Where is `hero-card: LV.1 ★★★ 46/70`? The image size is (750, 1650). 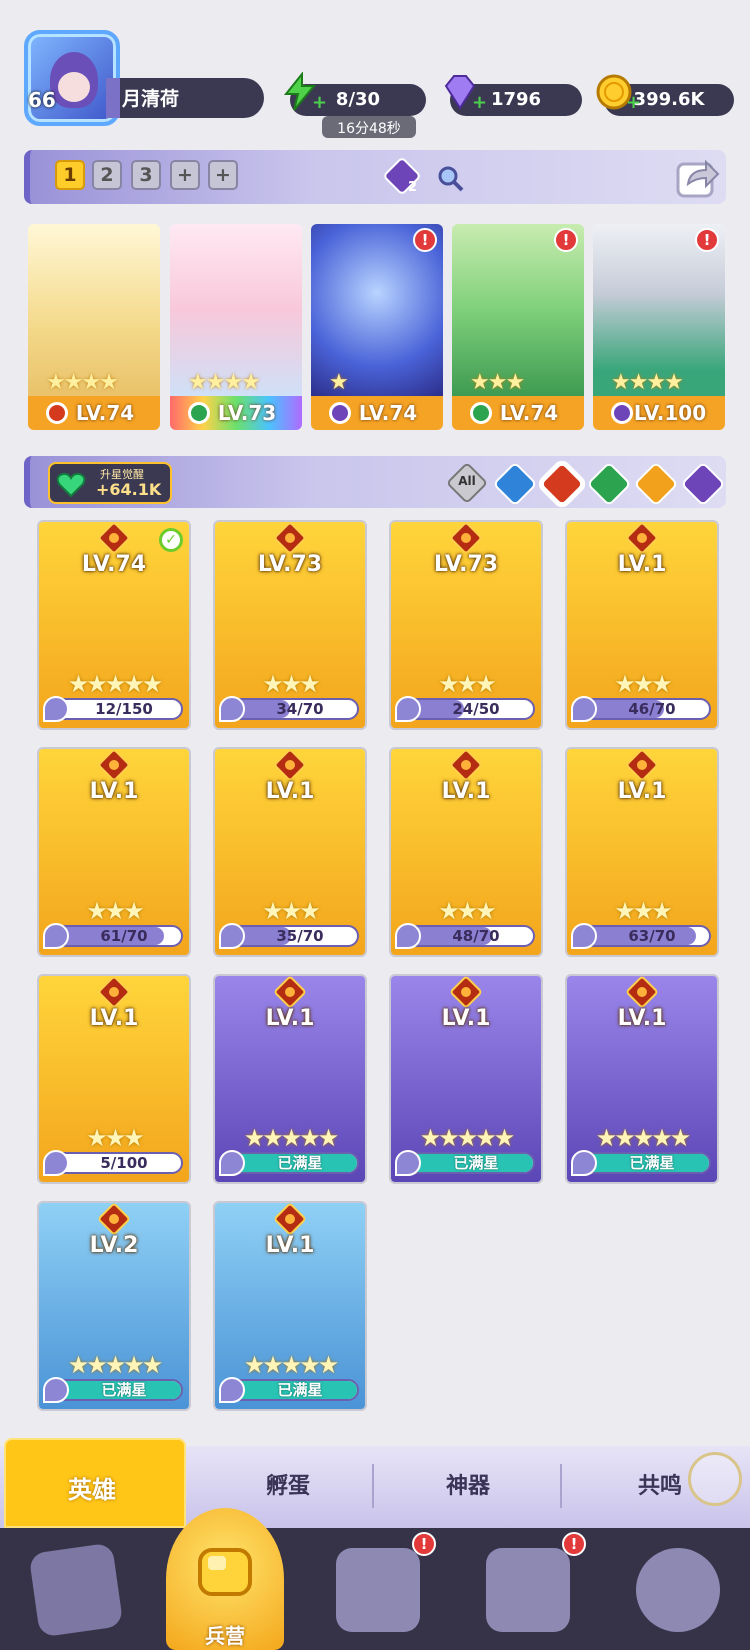
hero-card: LV.1 ★★★ 46/70 is located at coordinates (642, 625).